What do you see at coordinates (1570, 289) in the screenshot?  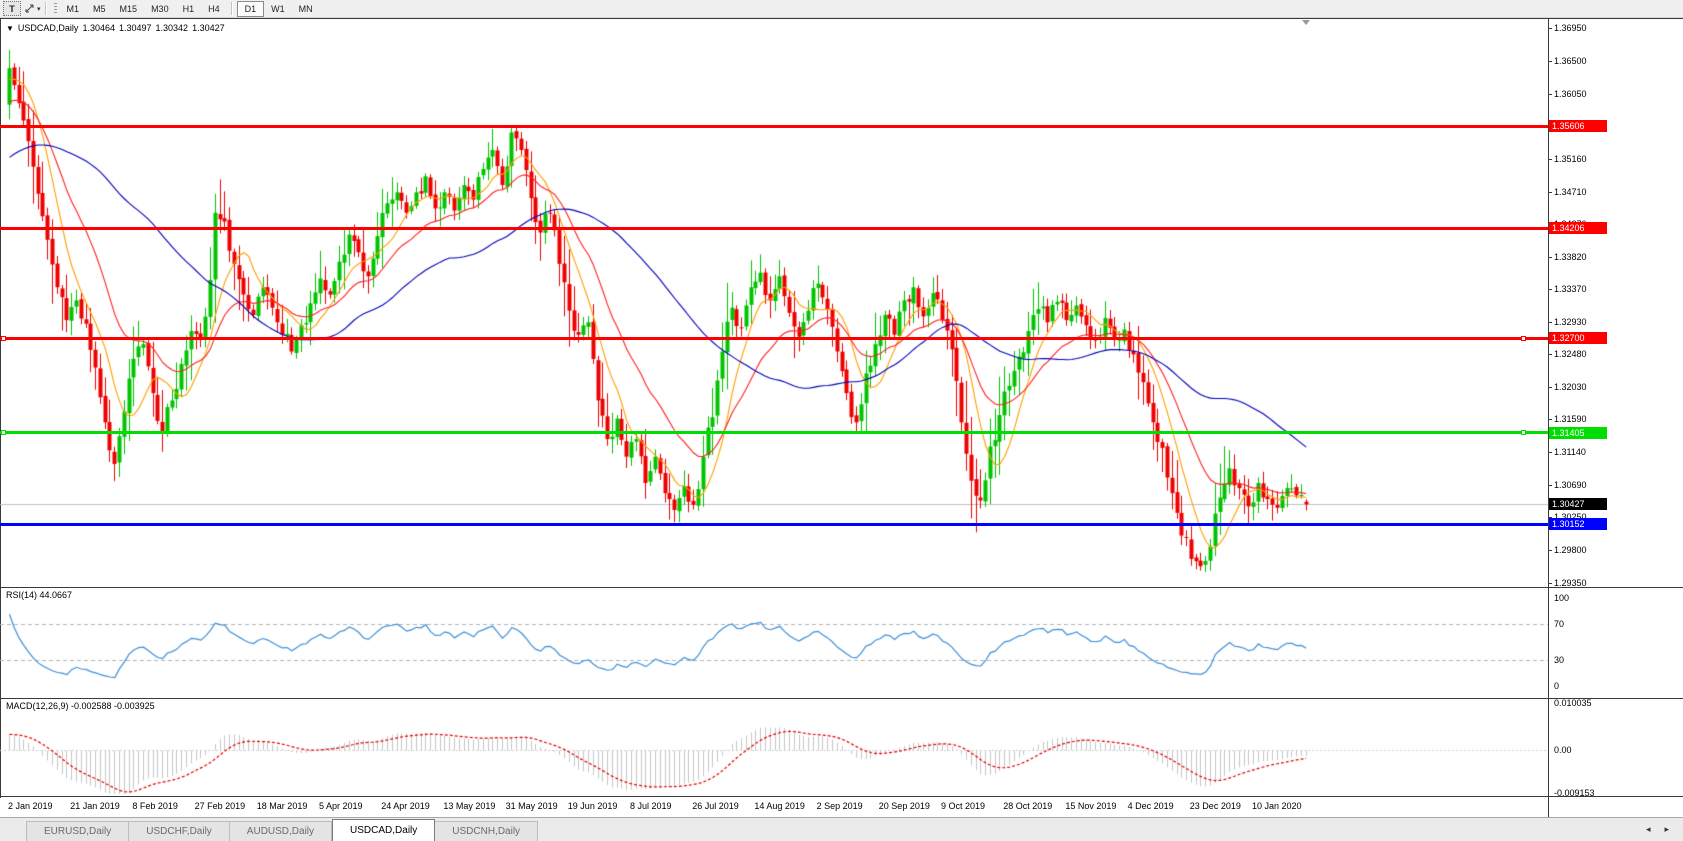 I see `price-axis-label: 1.33370` at bounding box center [1570, 289].